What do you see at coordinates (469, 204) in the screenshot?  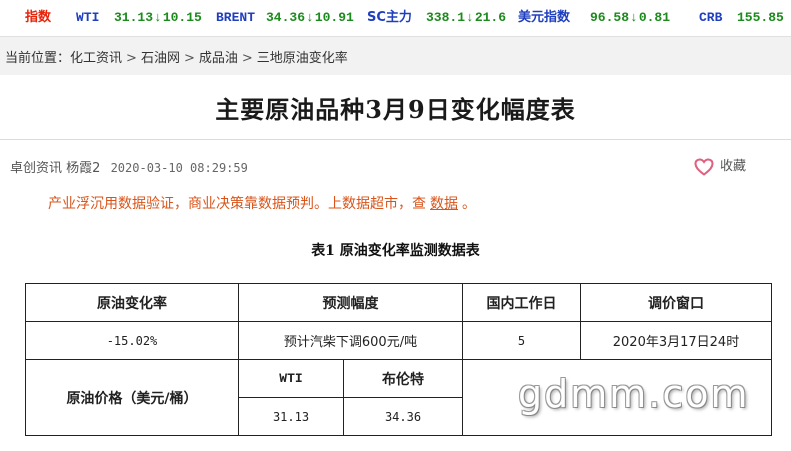 I see `notice-suffix: 。` at bounding box center [469, 204].